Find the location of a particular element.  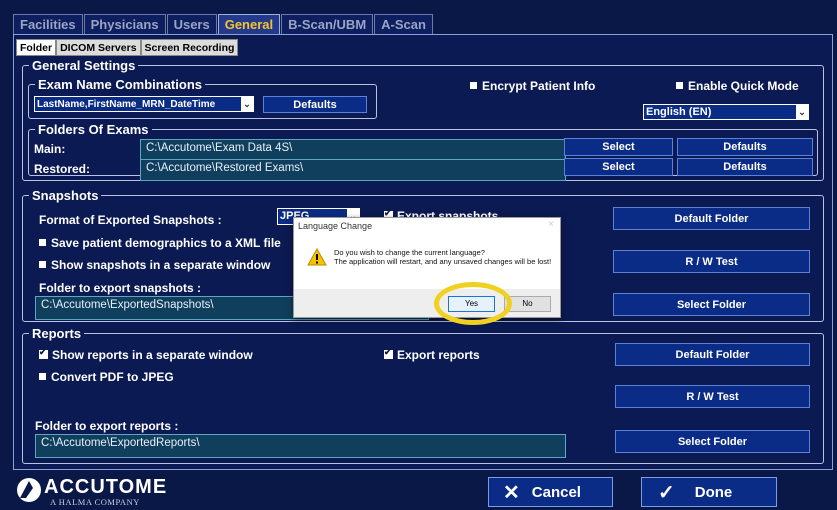

brand-subtitle: A HALMA COMPANY is located at coordinates (95, 502).